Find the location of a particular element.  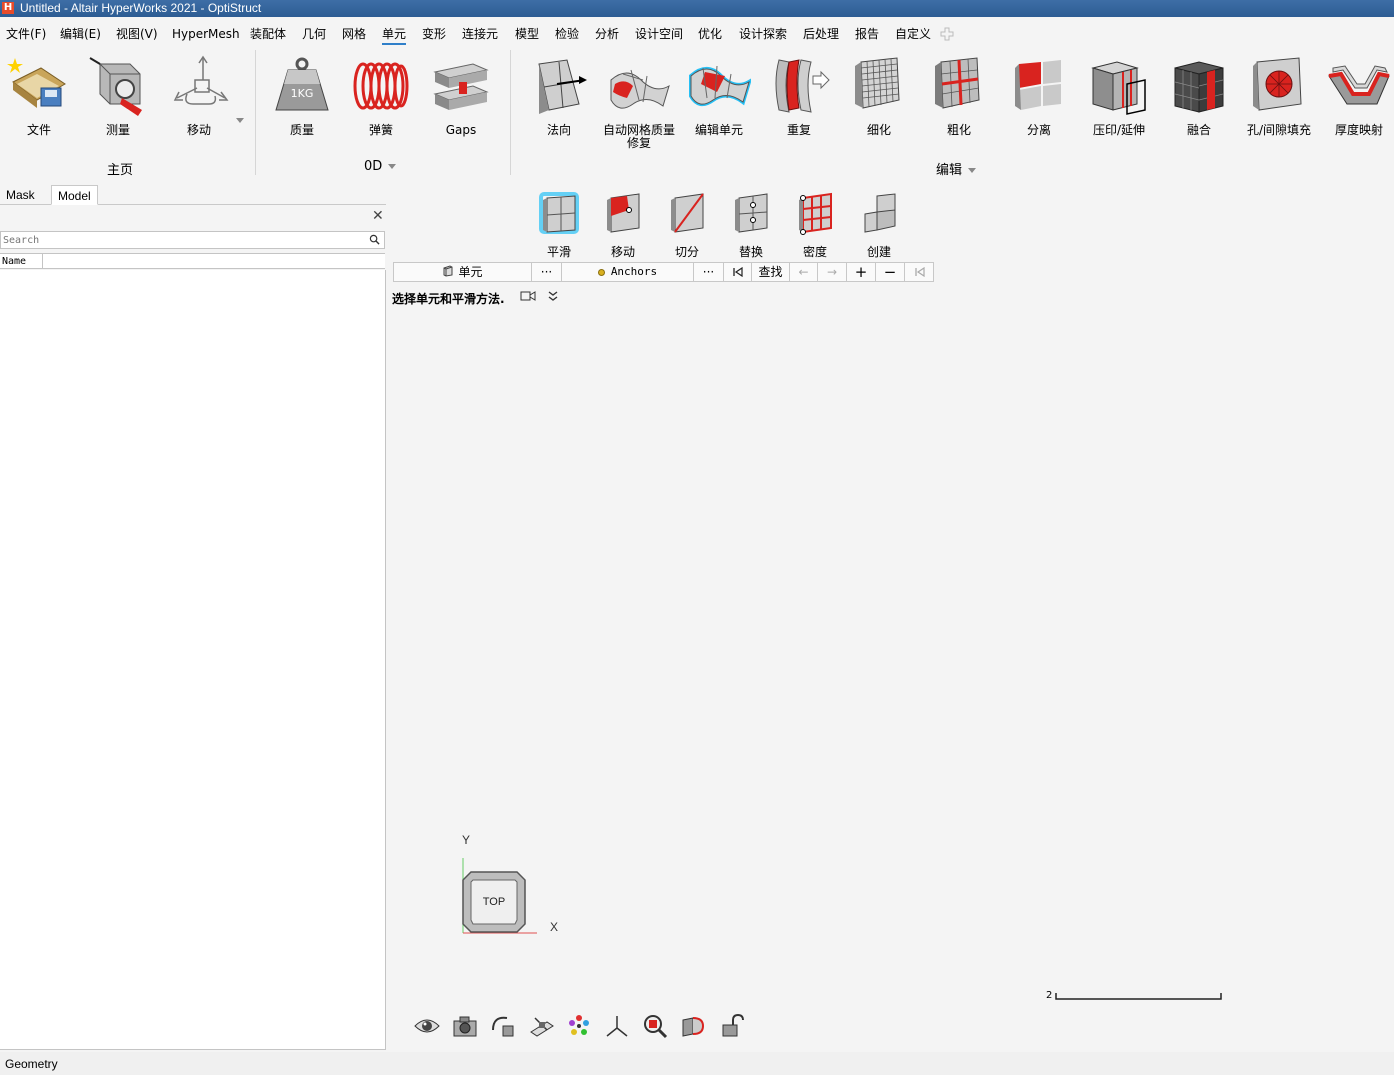

tool-measure: 测量 is located at coordinates (118, 95).